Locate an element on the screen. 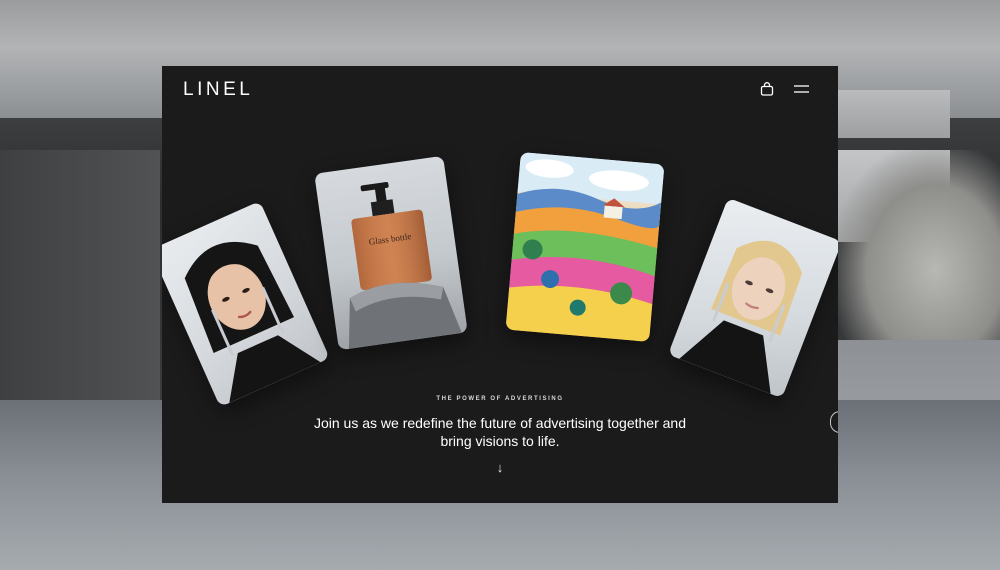 The width and height of the screenshot is (1000, 570). portrait-card-blonde-woman is located at coordinates (752, 298).